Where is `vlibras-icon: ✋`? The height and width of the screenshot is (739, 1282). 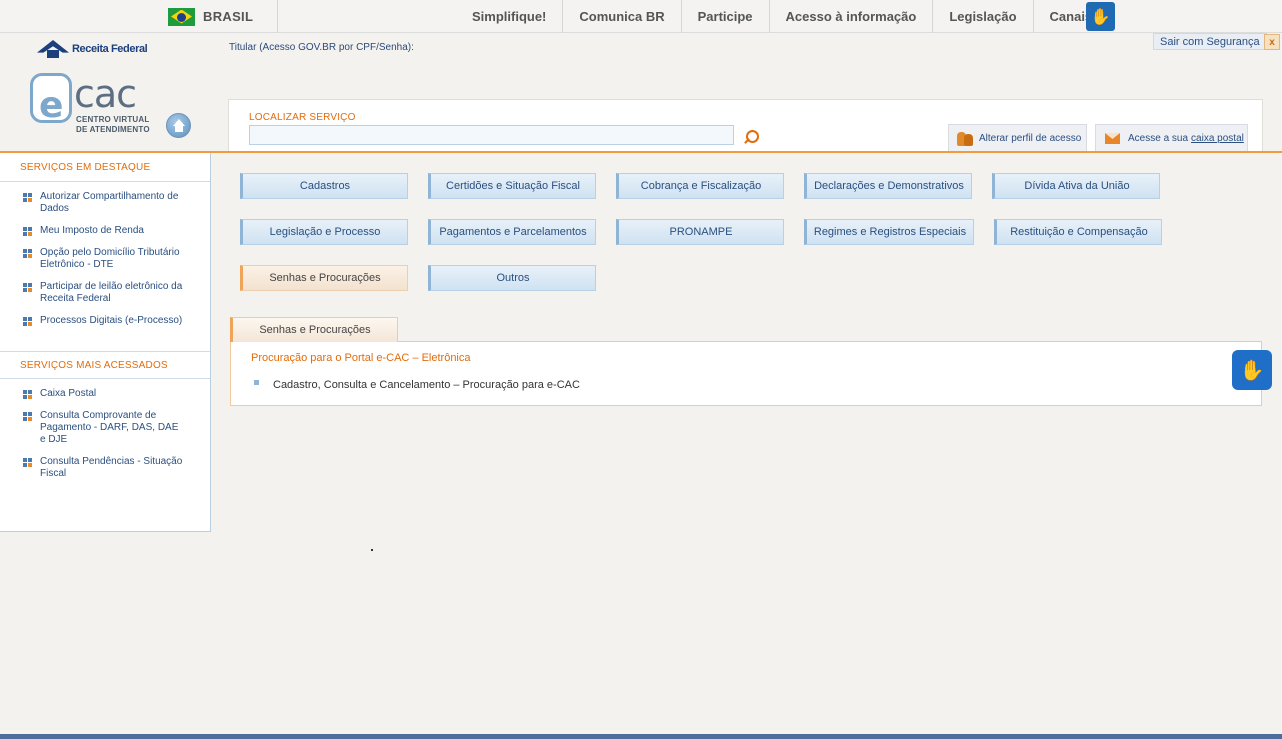
vlibras-icon: ✋ is located at coordinates (1252, 370).